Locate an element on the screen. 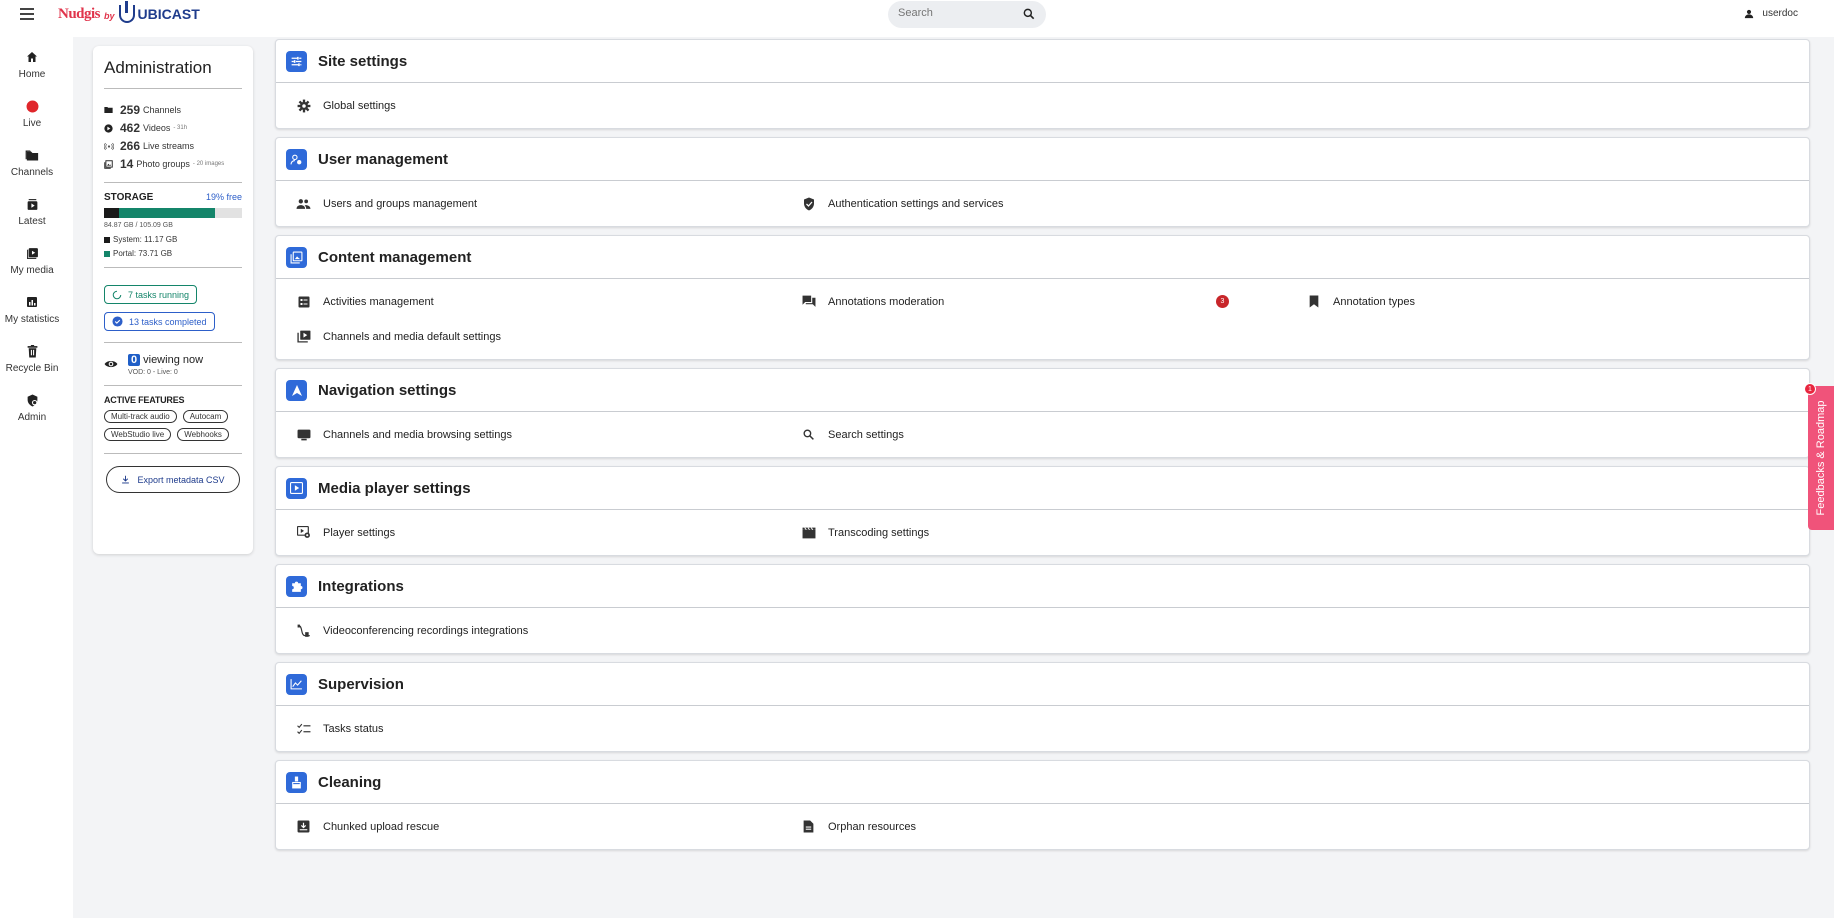 The width and height of the screenshot is (1834, 918). search-icon is located at coordinates (1029, 14).